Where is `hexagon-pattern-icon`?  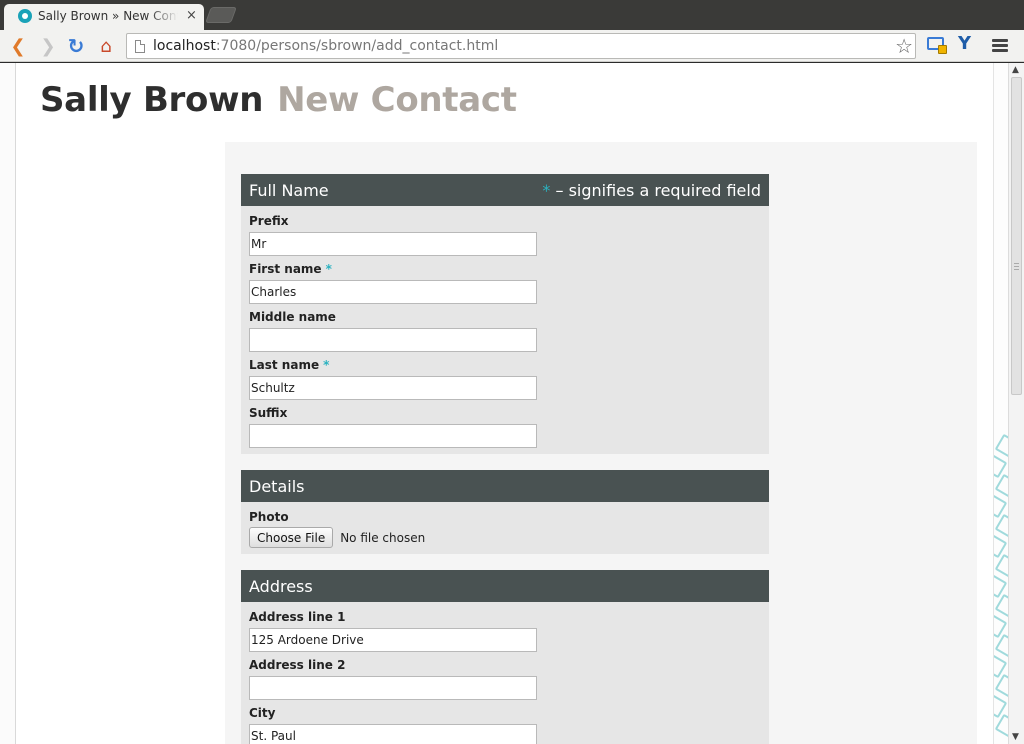
hexagon-pattern-icon is located at coordinates (1001, 588).